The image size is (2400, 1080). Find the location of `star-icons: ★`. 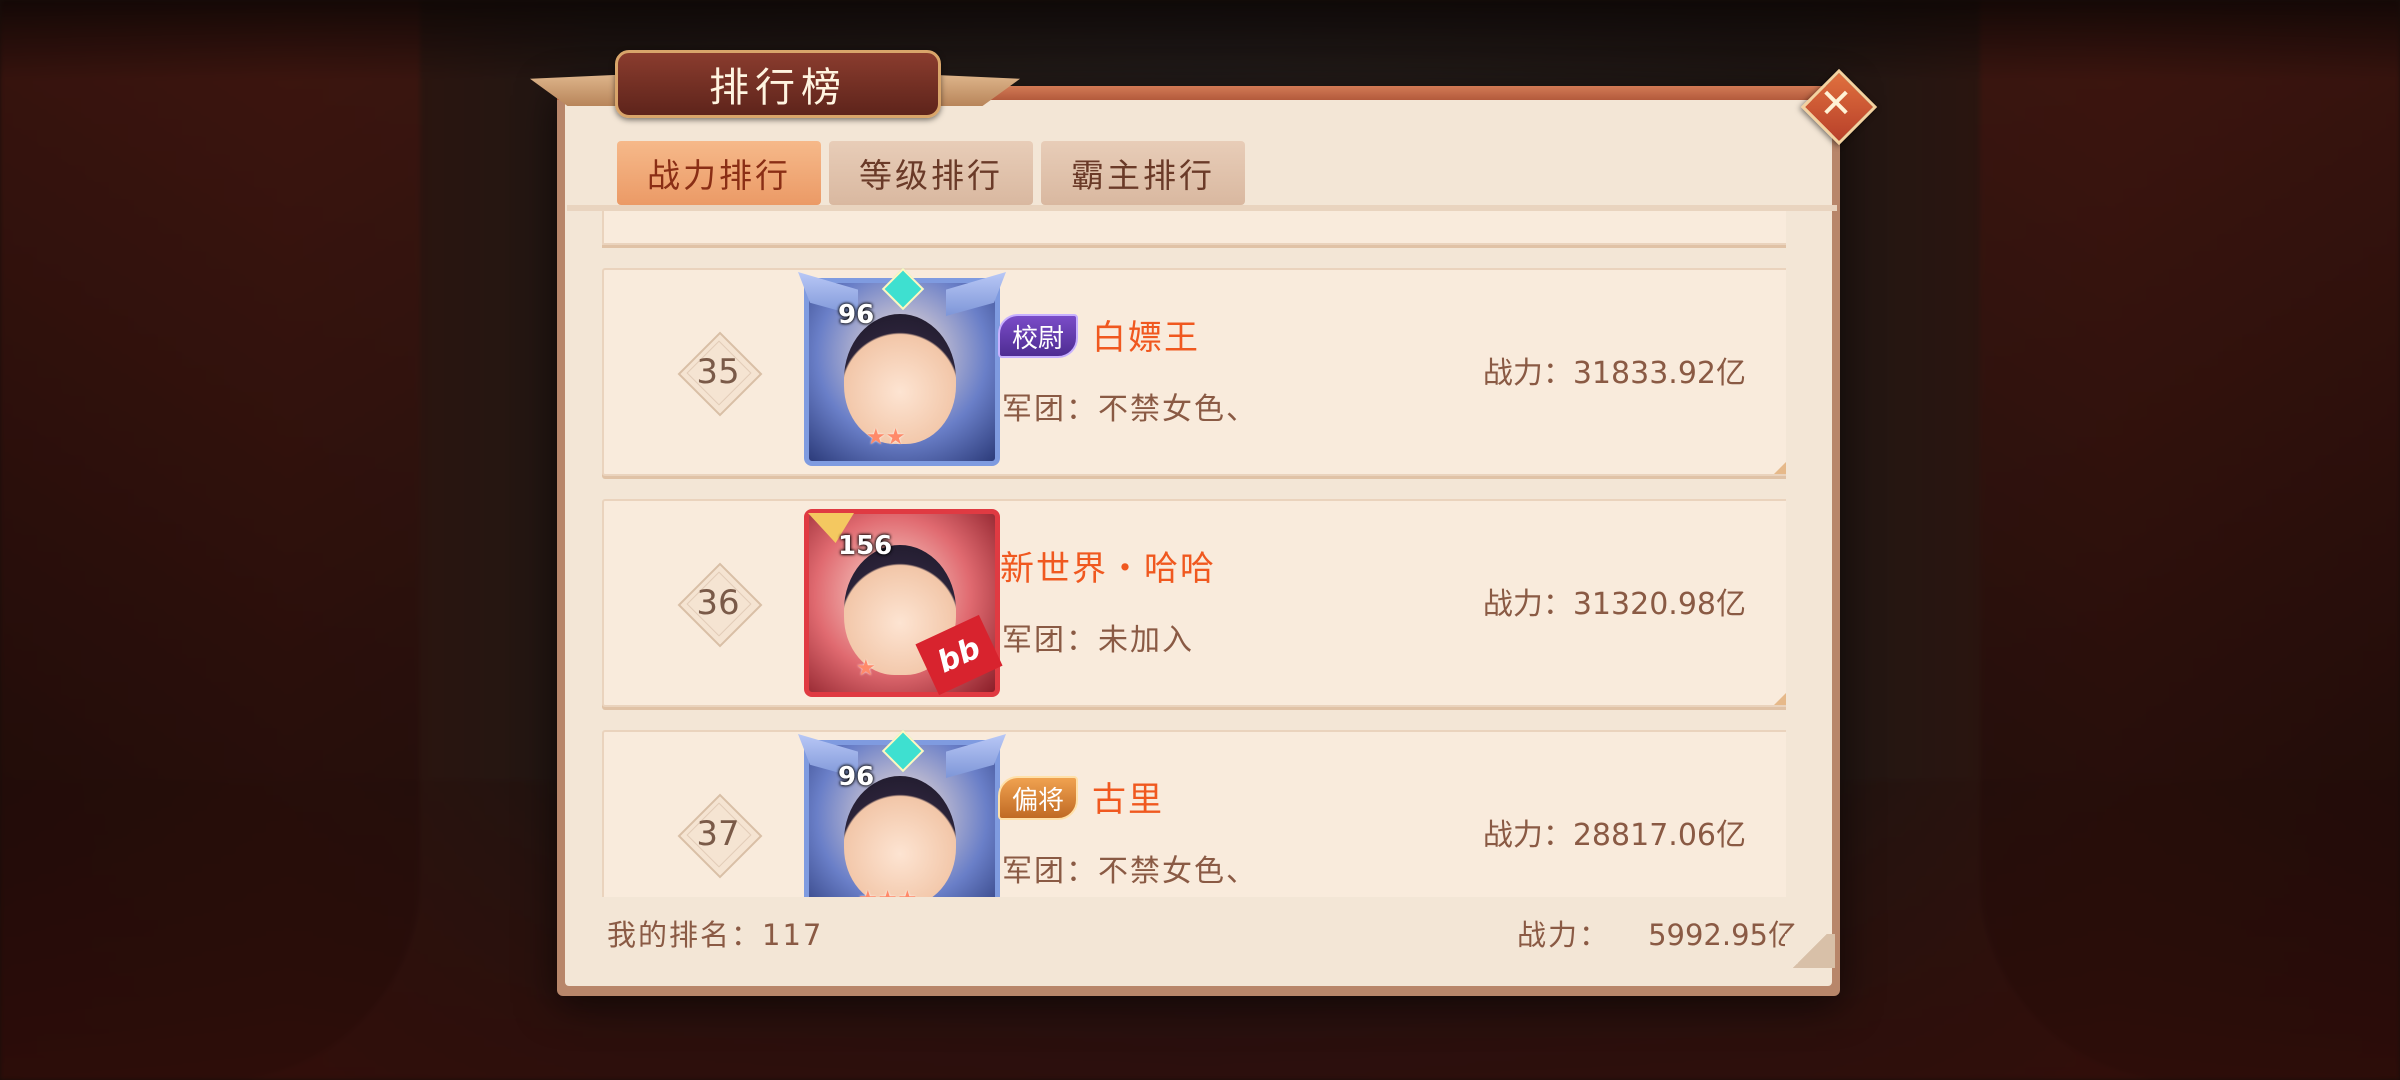

star-icons: ★ is located at coordinates (866, 668).